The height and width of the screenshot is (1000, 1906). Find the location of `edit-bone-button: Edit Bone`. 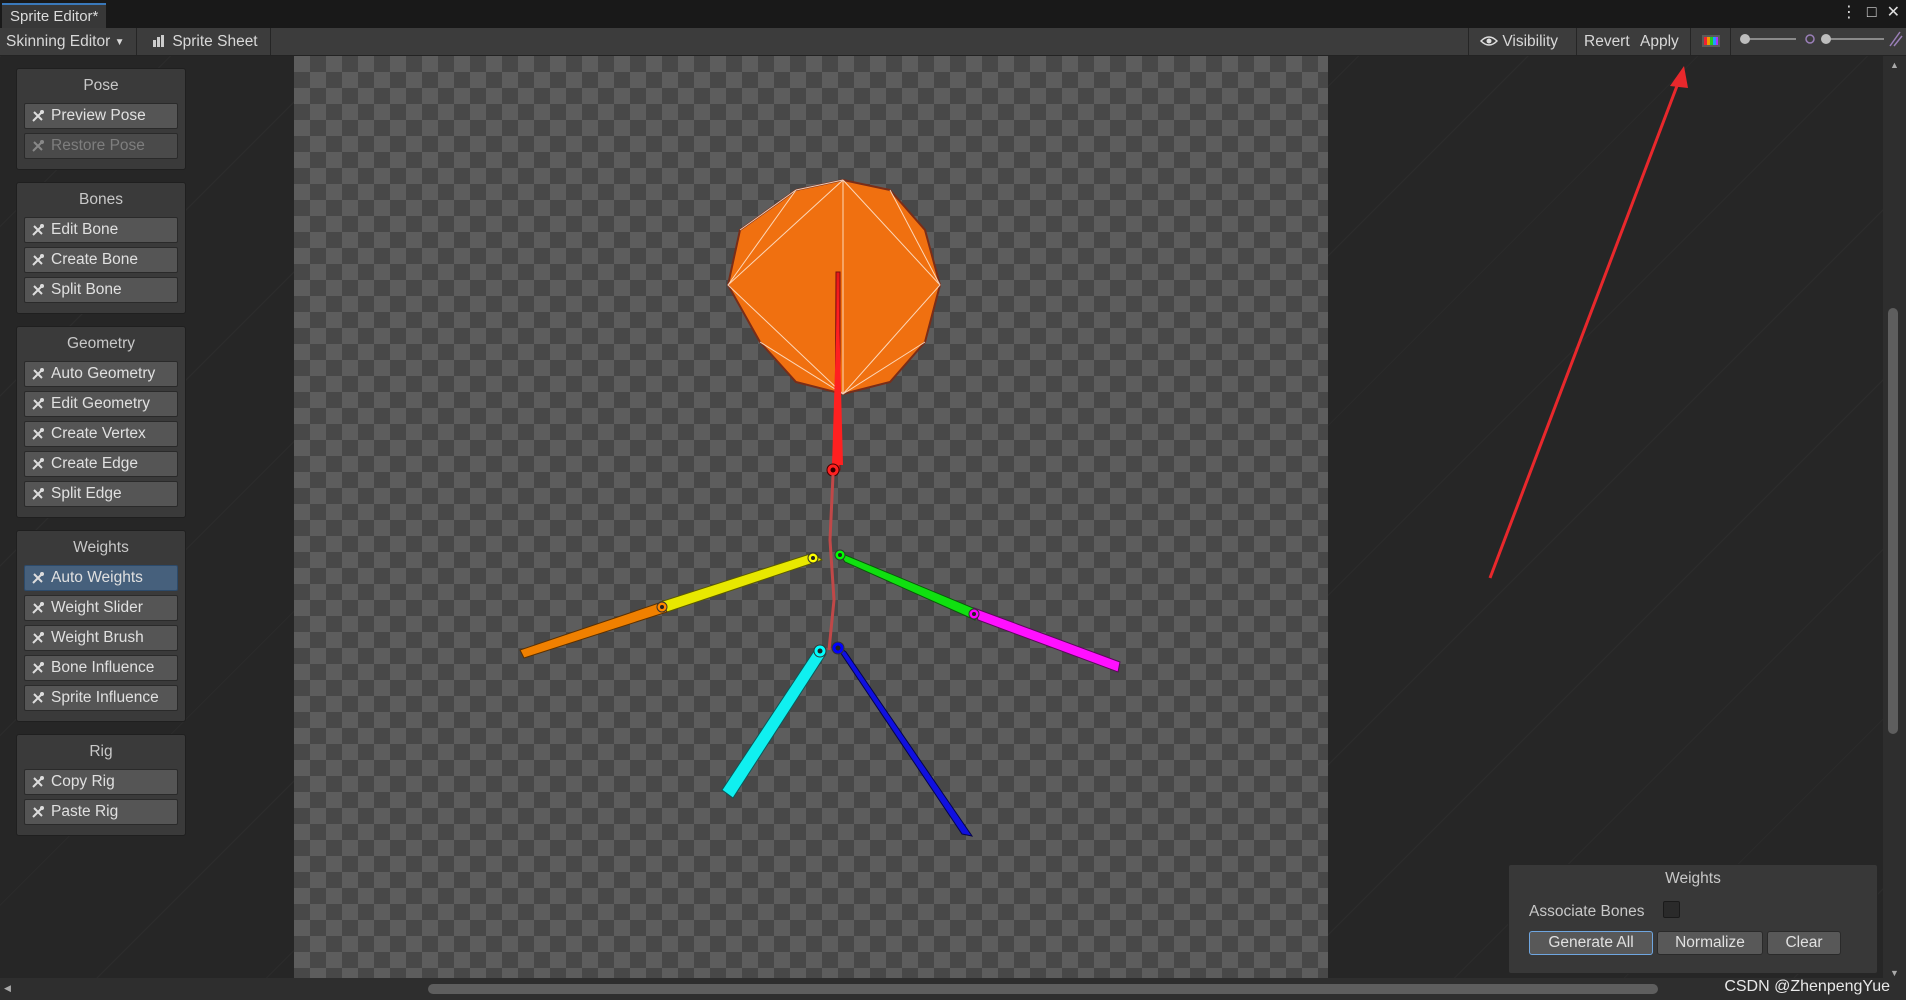

edit-bone-button: Edit Bone is located at coordinates (101, 230).